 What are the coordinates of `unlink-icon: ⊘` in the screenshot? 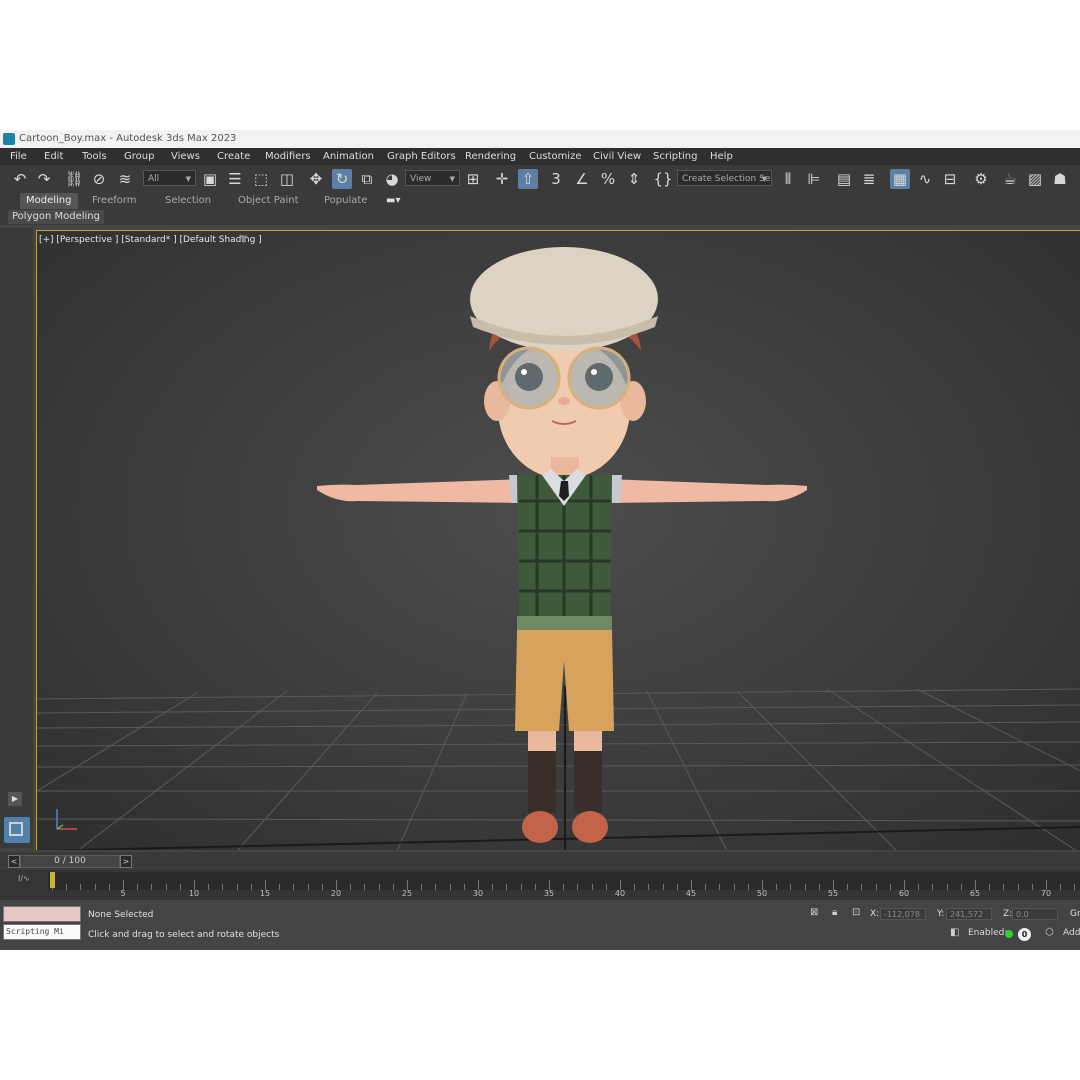 It's located at (99, 179).